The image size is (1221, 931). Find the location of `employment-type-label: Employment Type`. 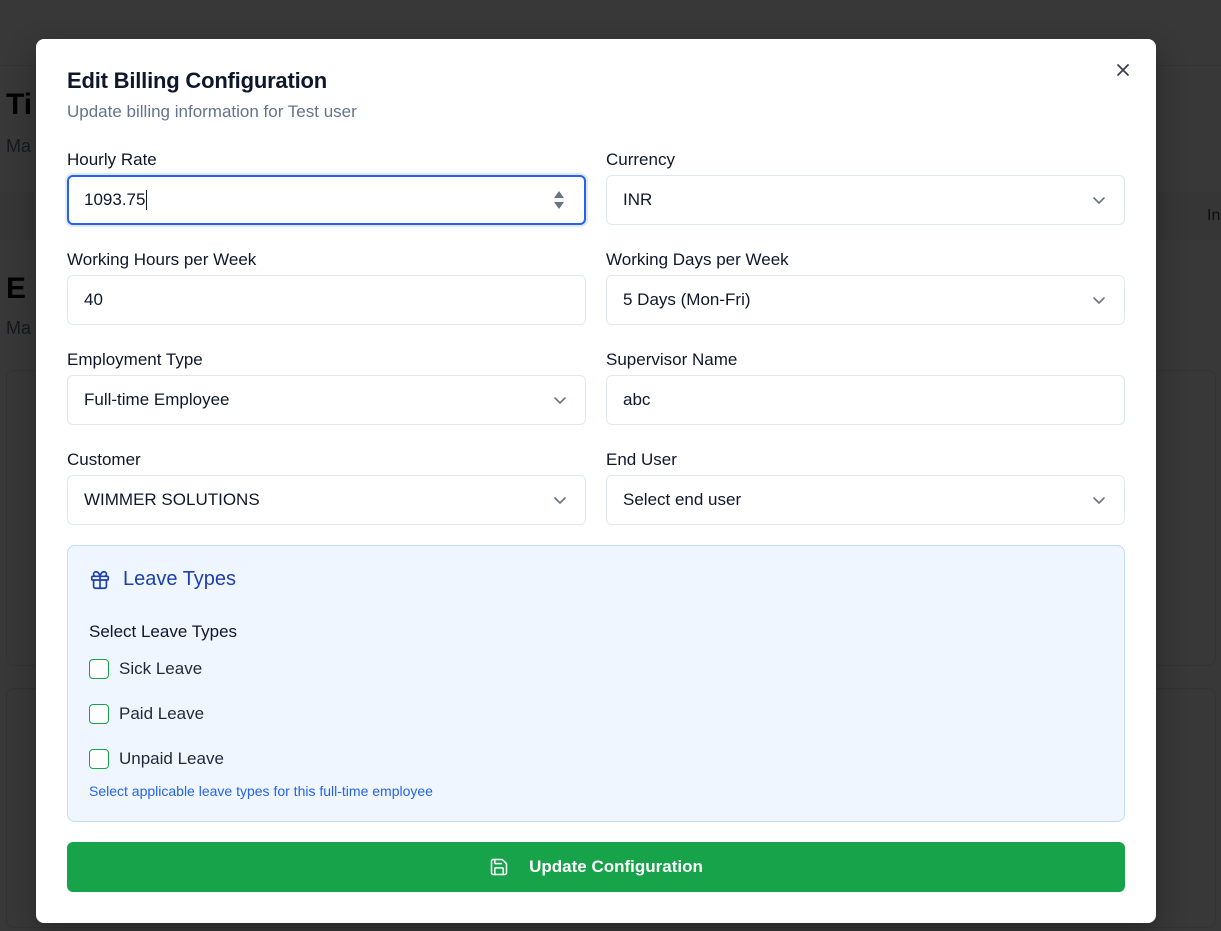

employment-type-label: Employment Type is located at coordinates (135, 359).